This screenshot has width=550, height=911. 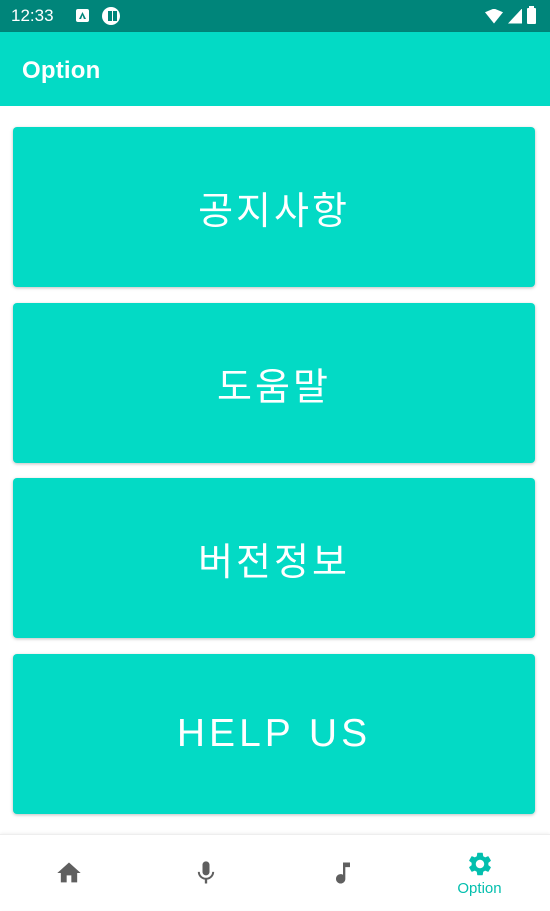 I want to click on signal-icon, so click(x=515, y=16).